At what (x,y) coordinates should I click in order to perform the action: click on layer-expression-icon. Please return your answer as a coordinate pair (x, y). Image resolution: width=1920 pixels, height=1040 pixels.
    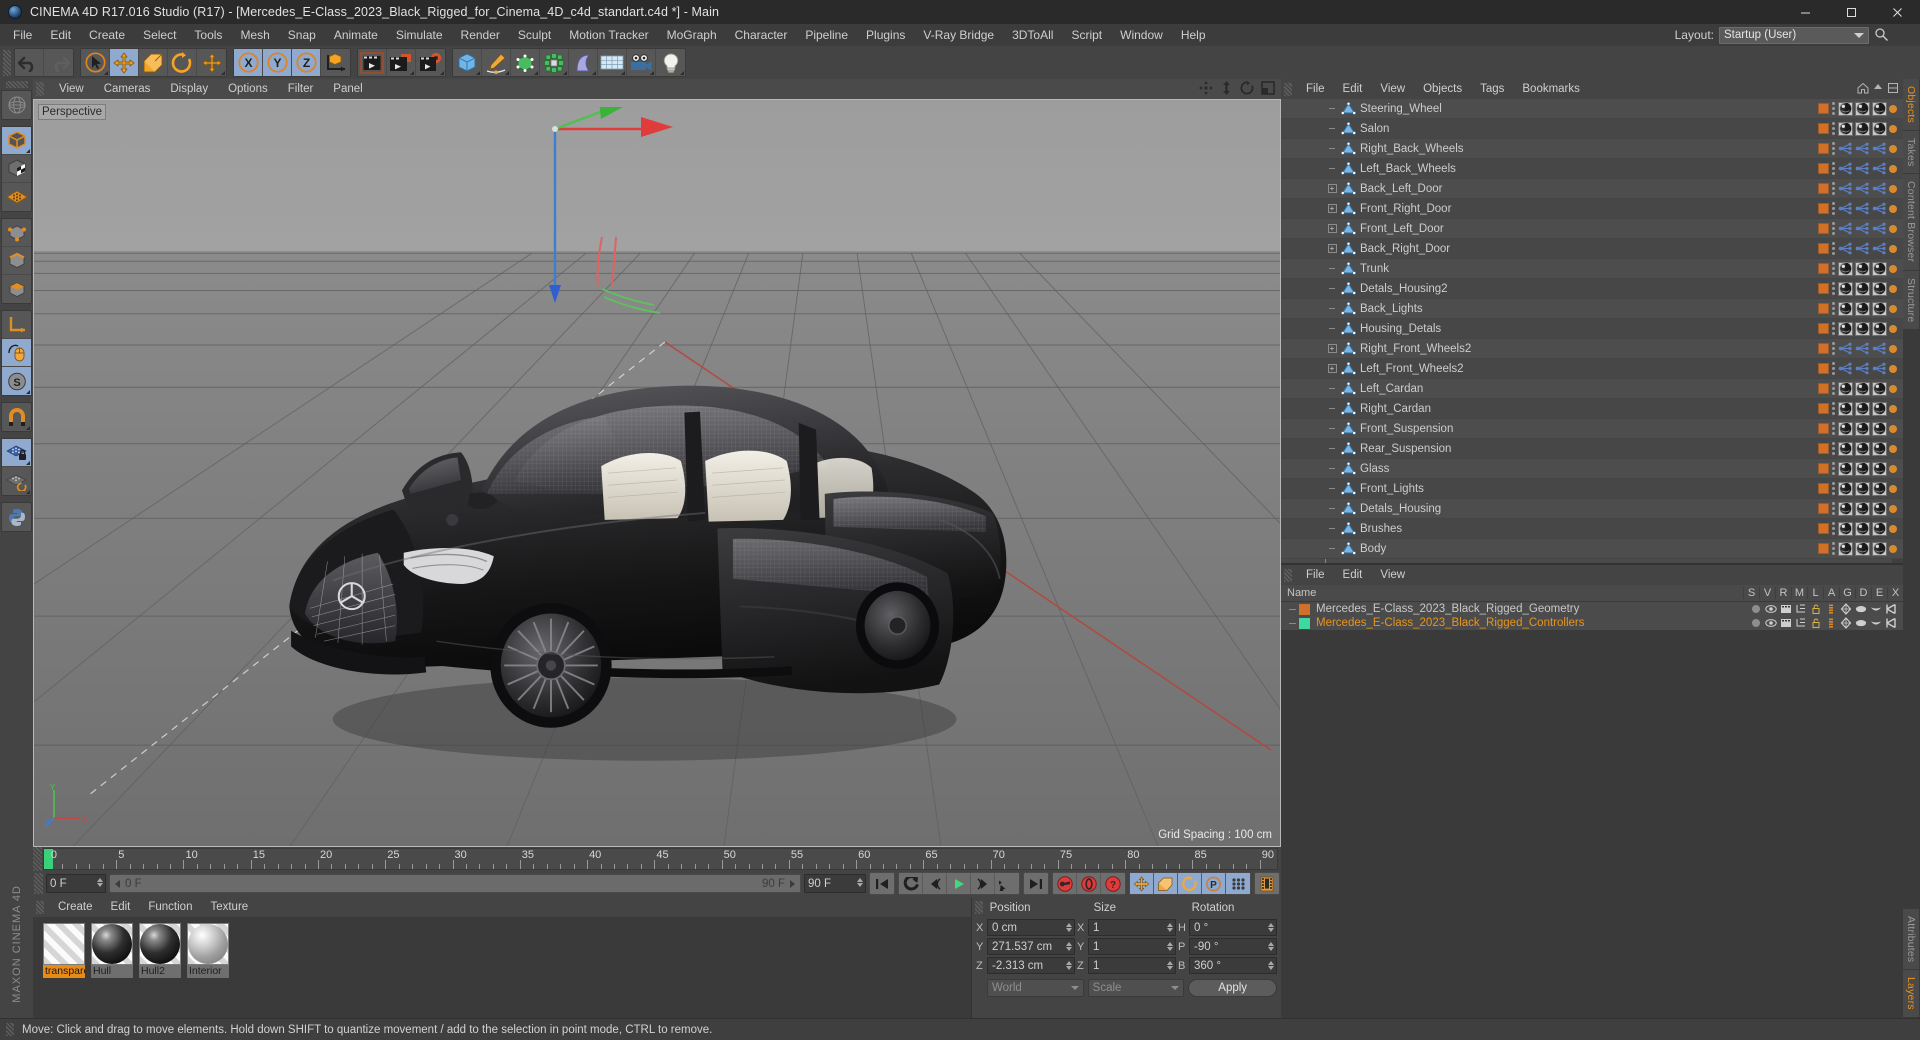
    Looking at the image, I should click on (1891, 623).